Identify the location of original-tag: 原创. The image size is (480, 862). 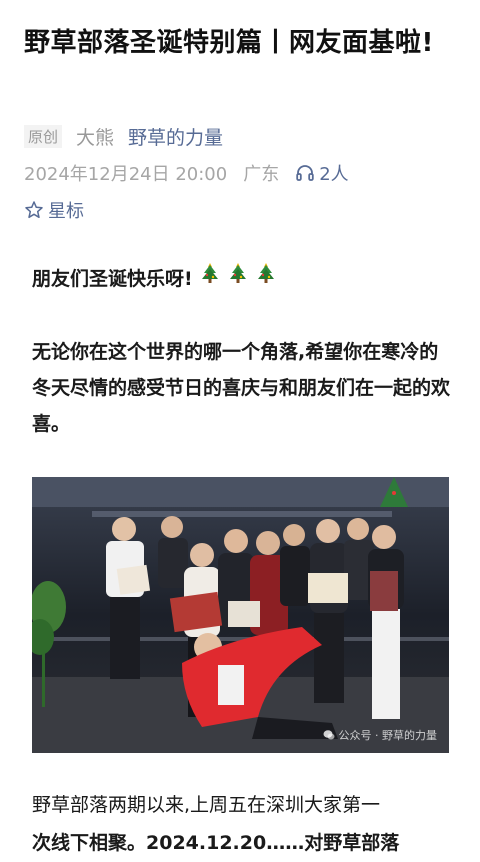
(43, 136).